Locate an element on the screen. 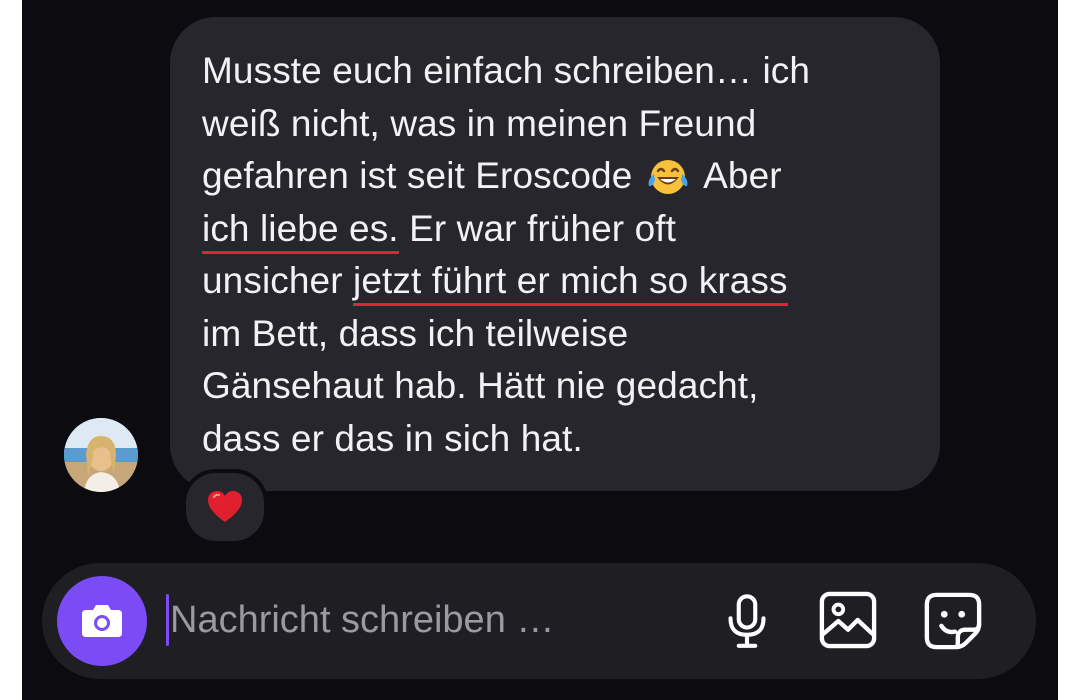 The height and width of the screenshot is (700, 1080). red-heart-icon is located at coordinates (225, 506).